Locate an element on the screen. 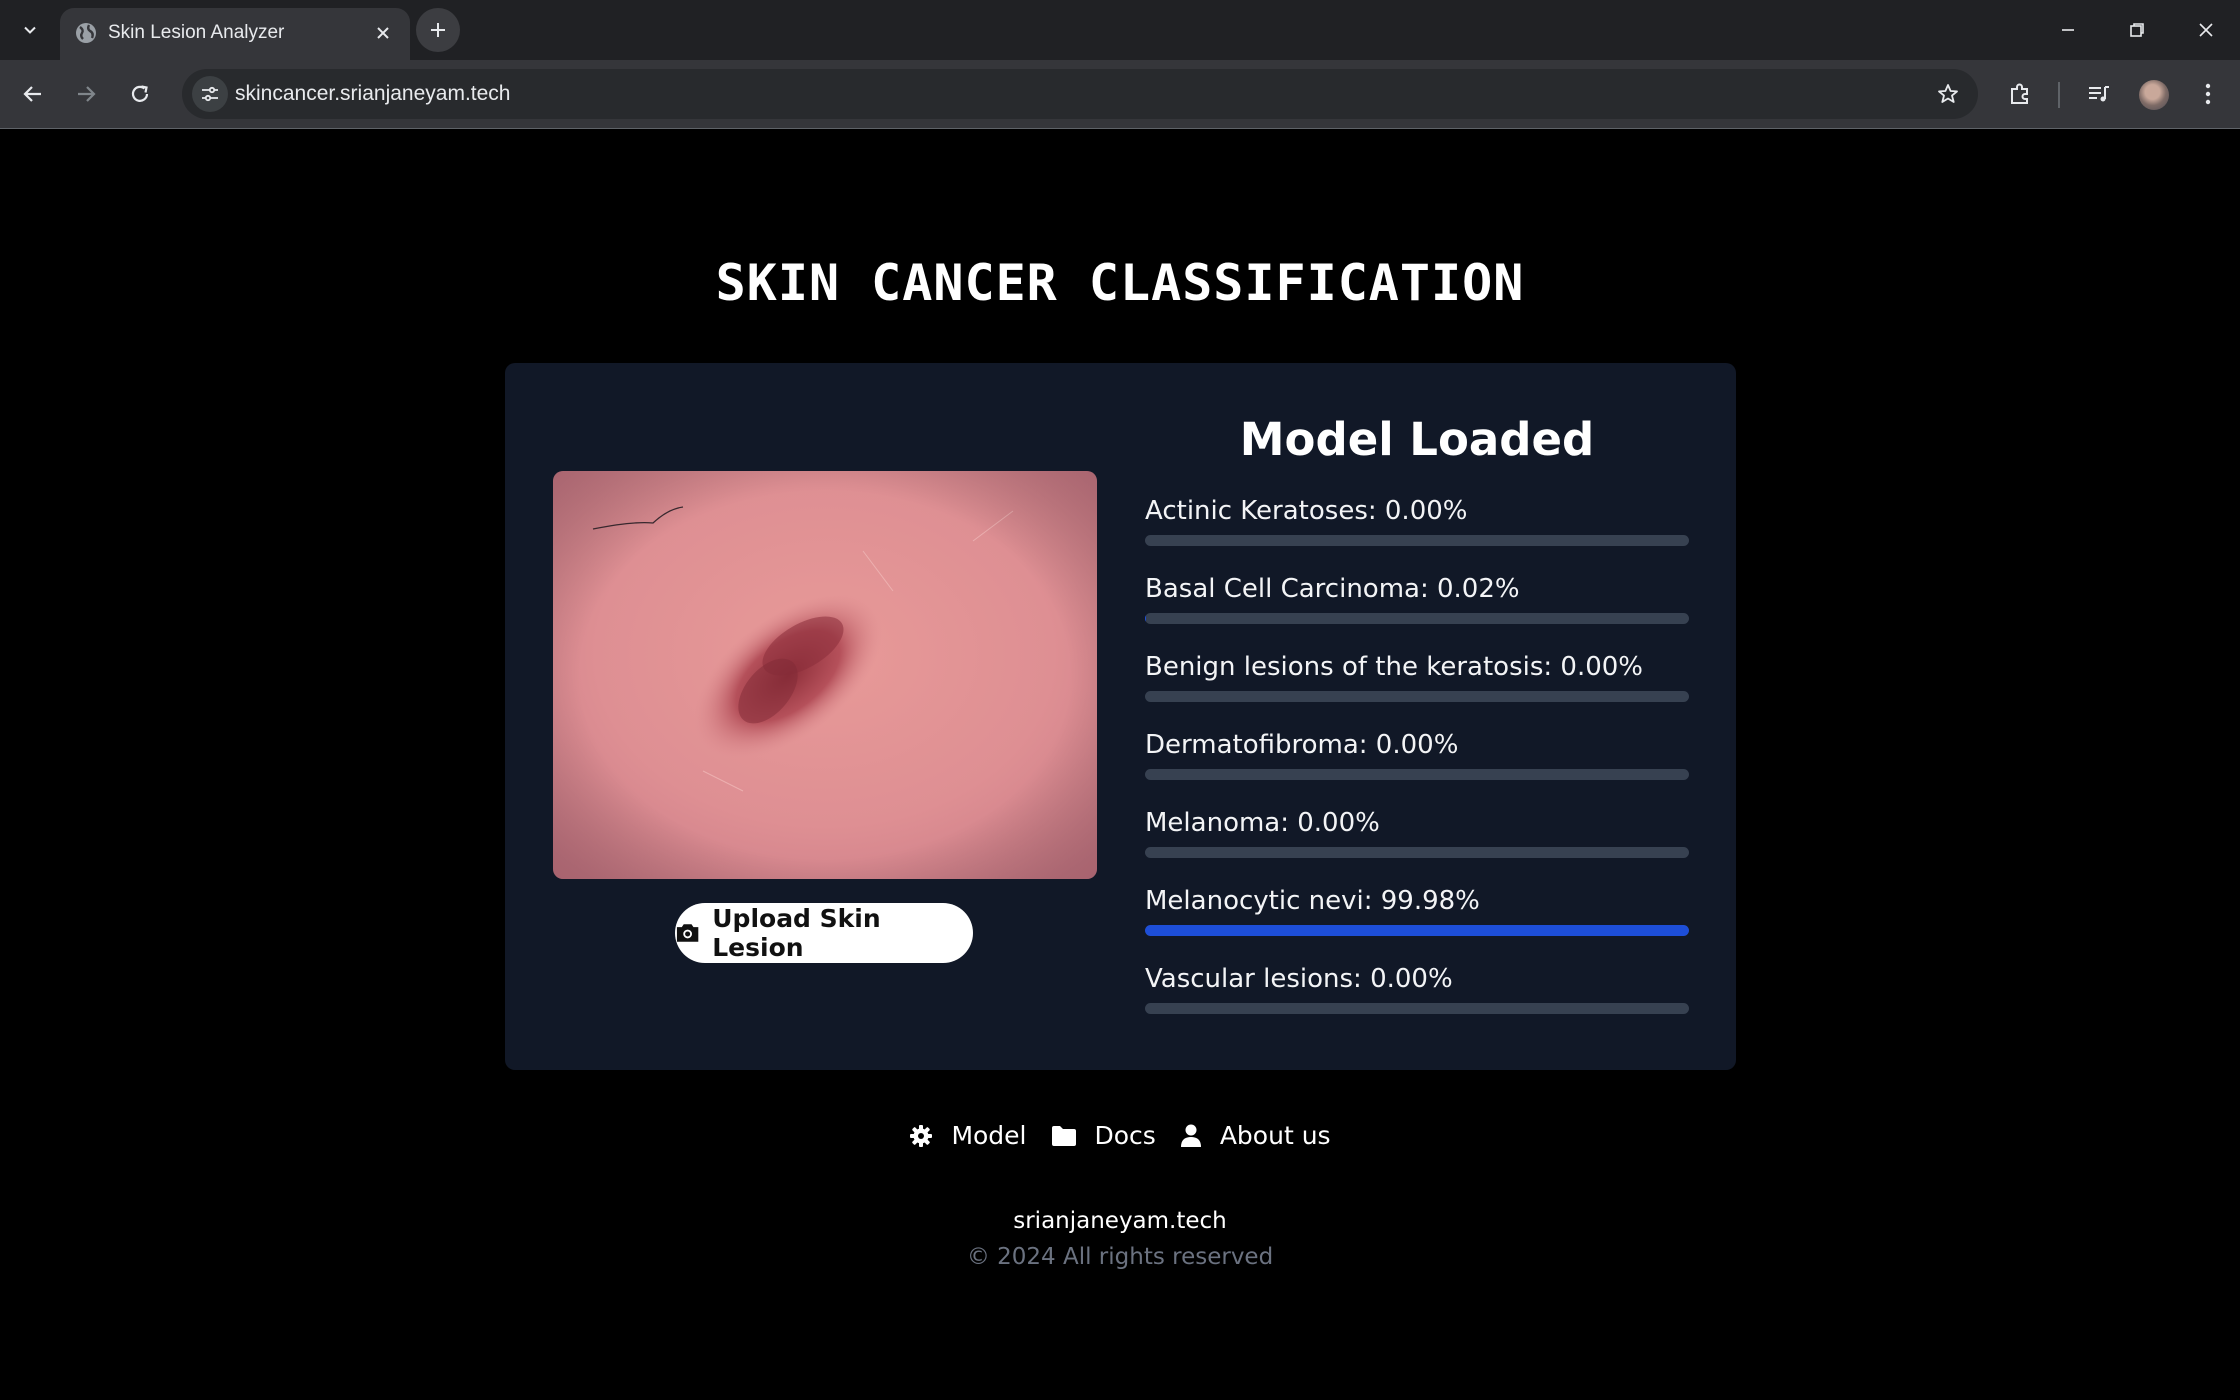  footer-link-model: Model is located at coordinates (968, 1135).